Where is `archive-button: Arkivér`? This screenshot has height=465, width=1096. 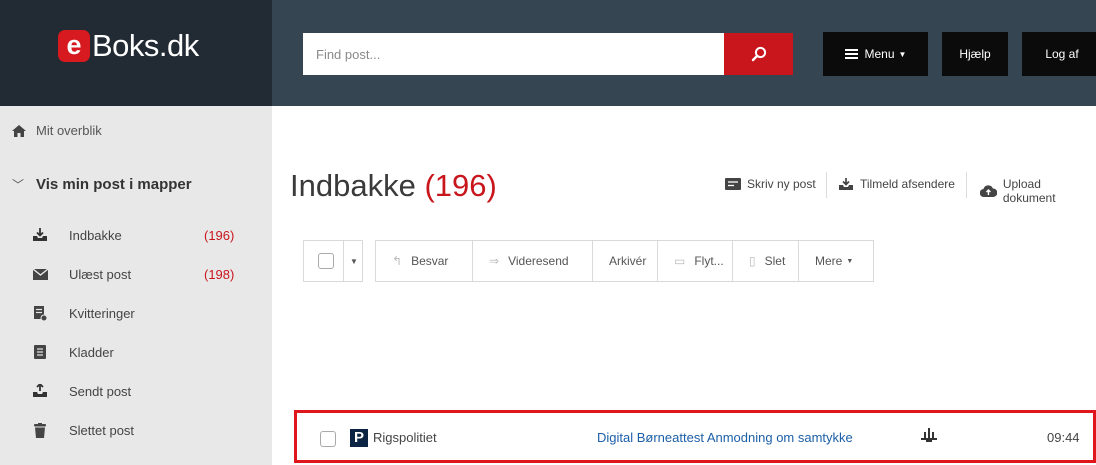
archive-button: Arkivér is located at coordinates (625, 261).